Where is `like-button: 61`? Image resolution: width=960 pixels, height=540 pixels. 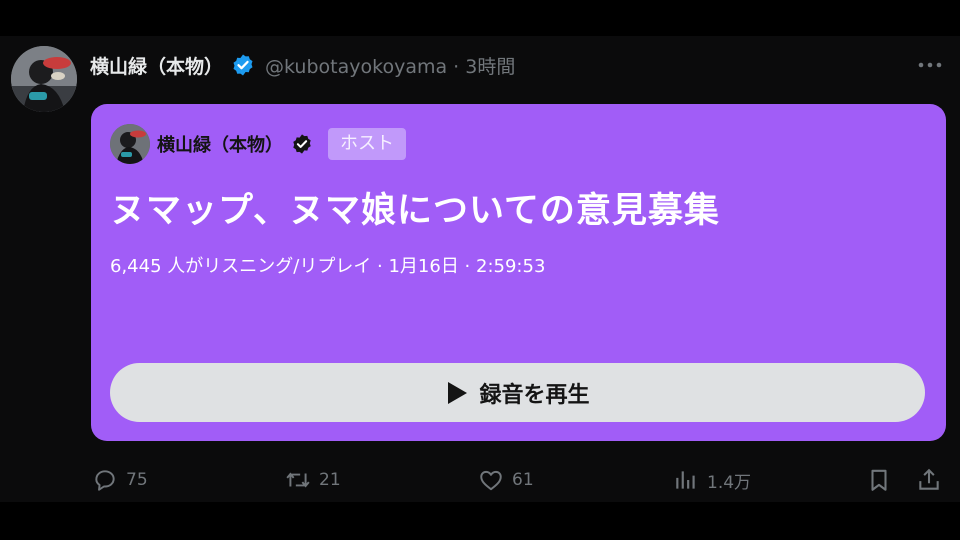 like-button: 61 is located at coordinates (506, 480).